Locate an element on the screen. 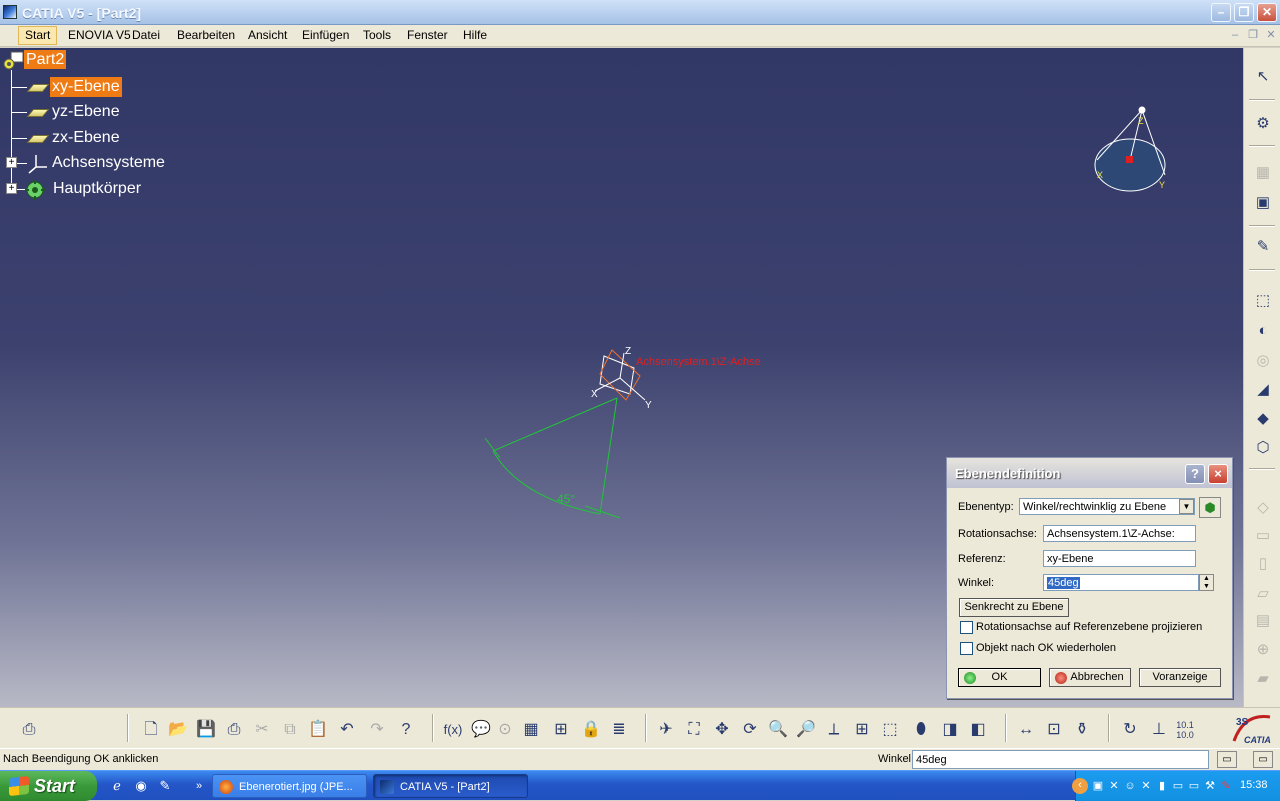 This screenshot has width=1280, height=801. compass-widget is located at coordinates (1130, 149).